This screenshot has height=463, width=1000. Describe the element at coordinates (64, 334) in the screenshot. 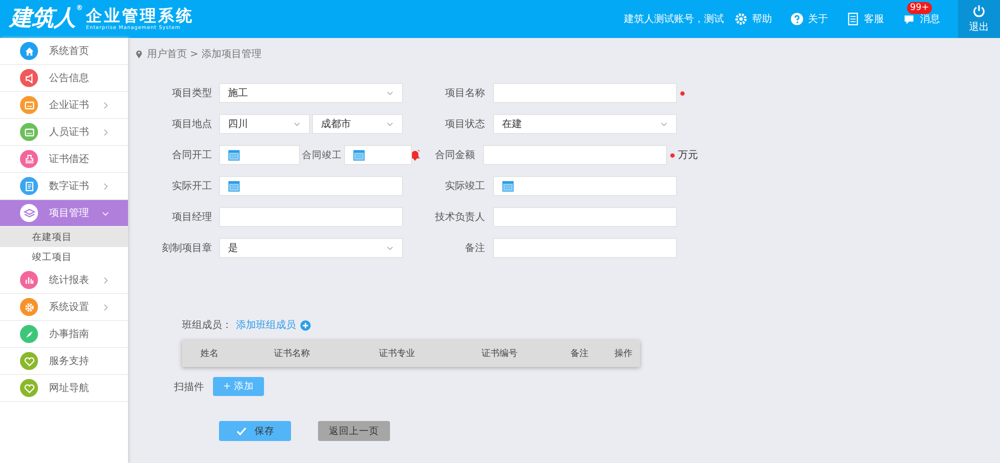

I see `sidebar-item: 办事指南` at that location.